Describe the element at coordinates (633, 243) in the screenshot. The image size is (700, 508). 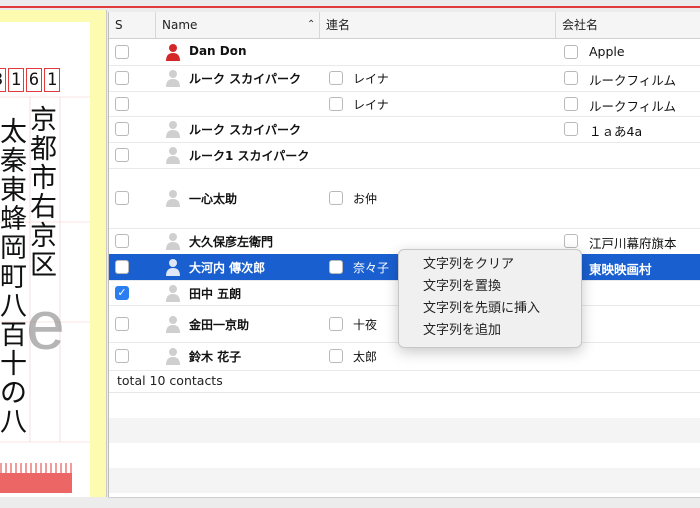
I see `company-name: 江戸川幕府旗本` at that location.